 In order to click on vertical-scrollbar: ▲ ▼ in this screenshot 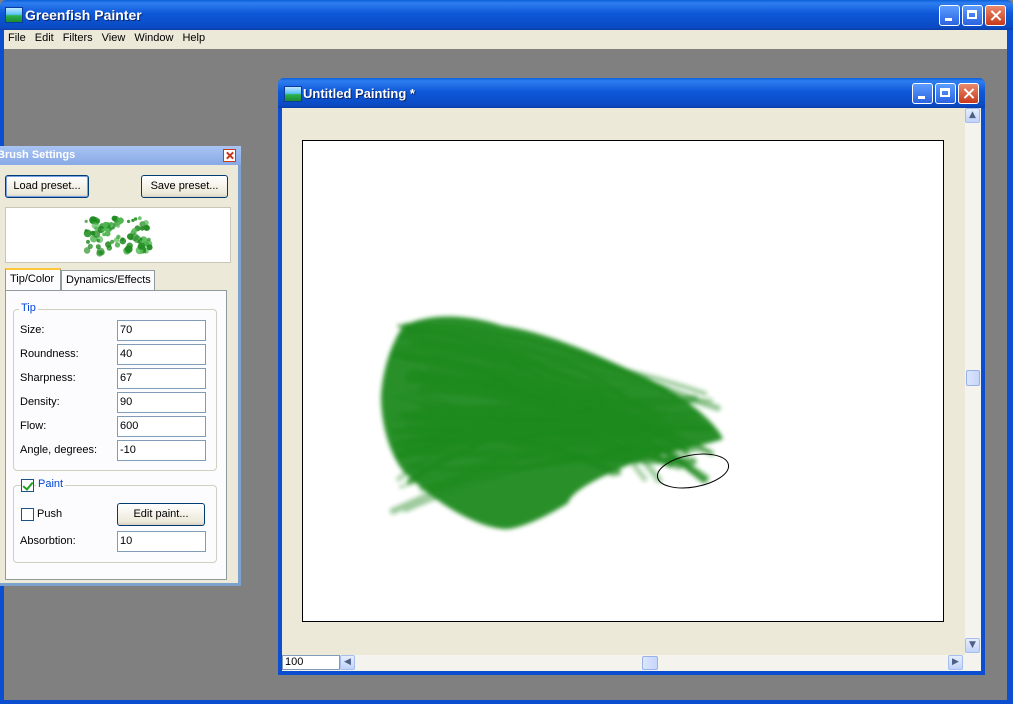, I will do `click(973, 381)`.